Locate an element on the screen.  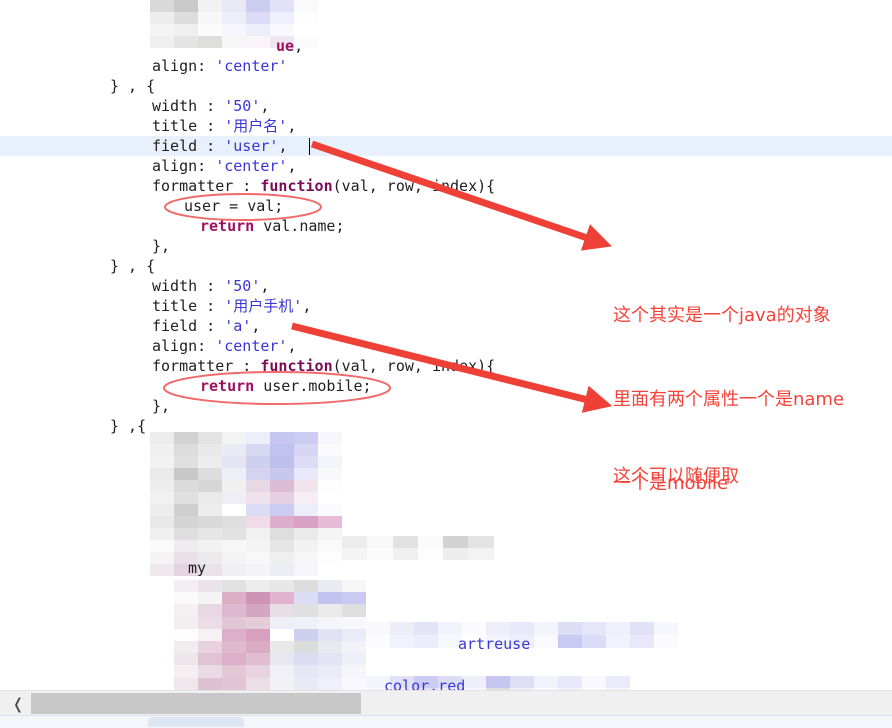
note-java-object-line-1: 这个其实是一个java的对象 is located at coordinates (722, 315).